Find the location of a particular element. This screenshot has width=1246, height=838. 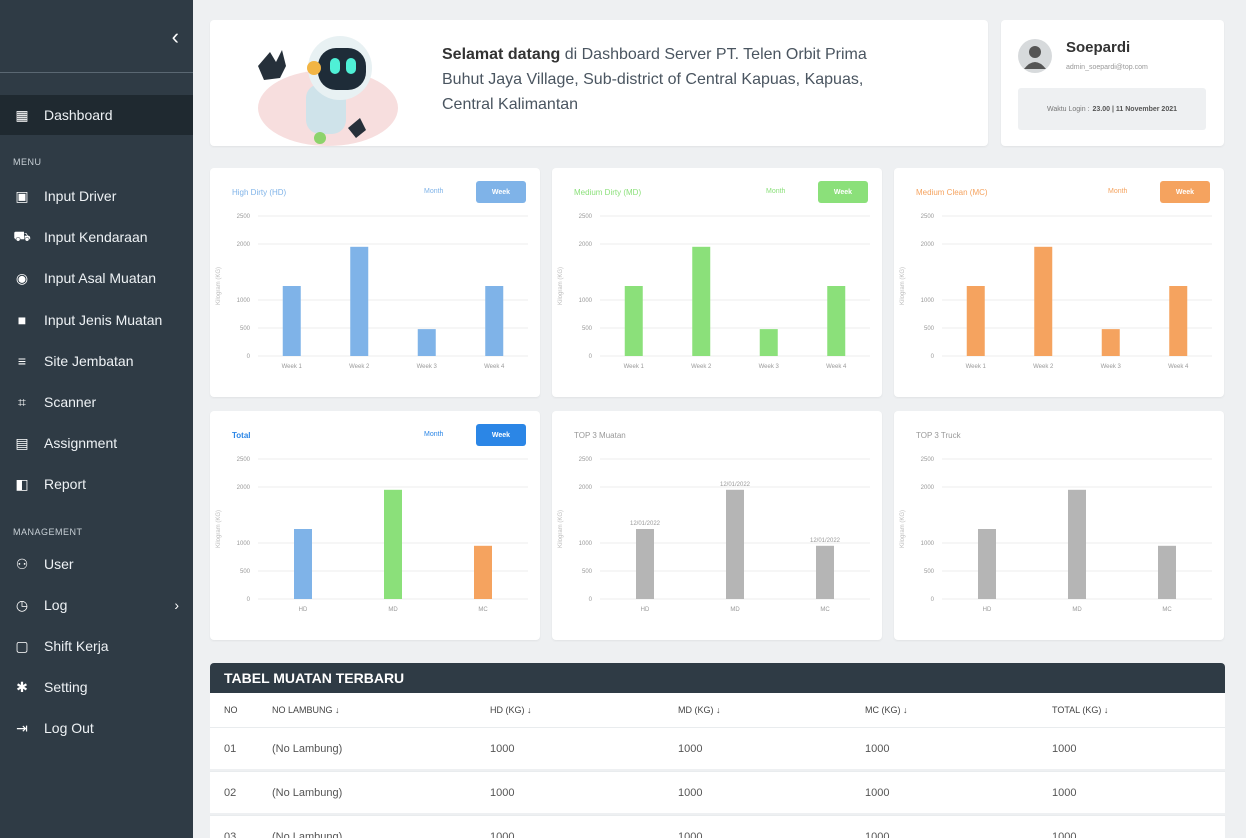

column-header-total: TOTAL (KG) ↓ is located at coordinates (1080, 710).